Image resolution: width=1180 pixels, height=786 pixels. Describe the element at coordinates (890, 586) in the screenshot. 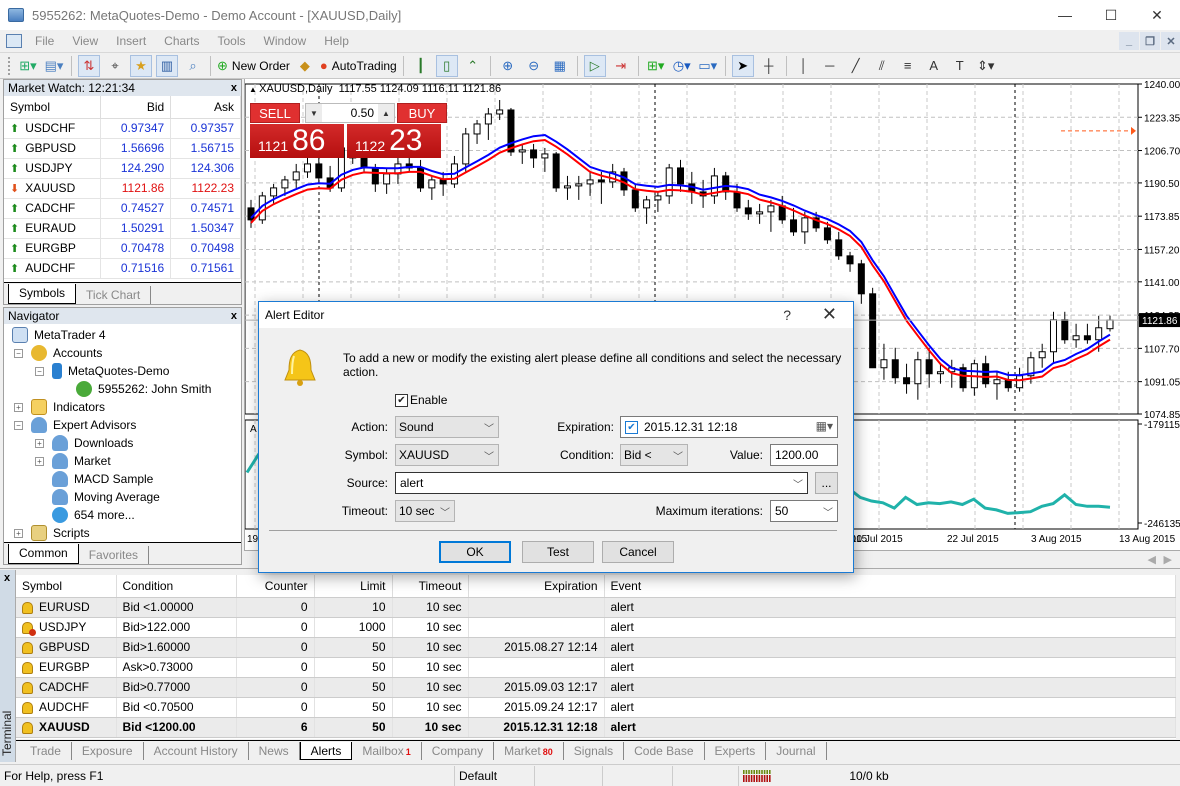

I see `column-event: Event` at that location.